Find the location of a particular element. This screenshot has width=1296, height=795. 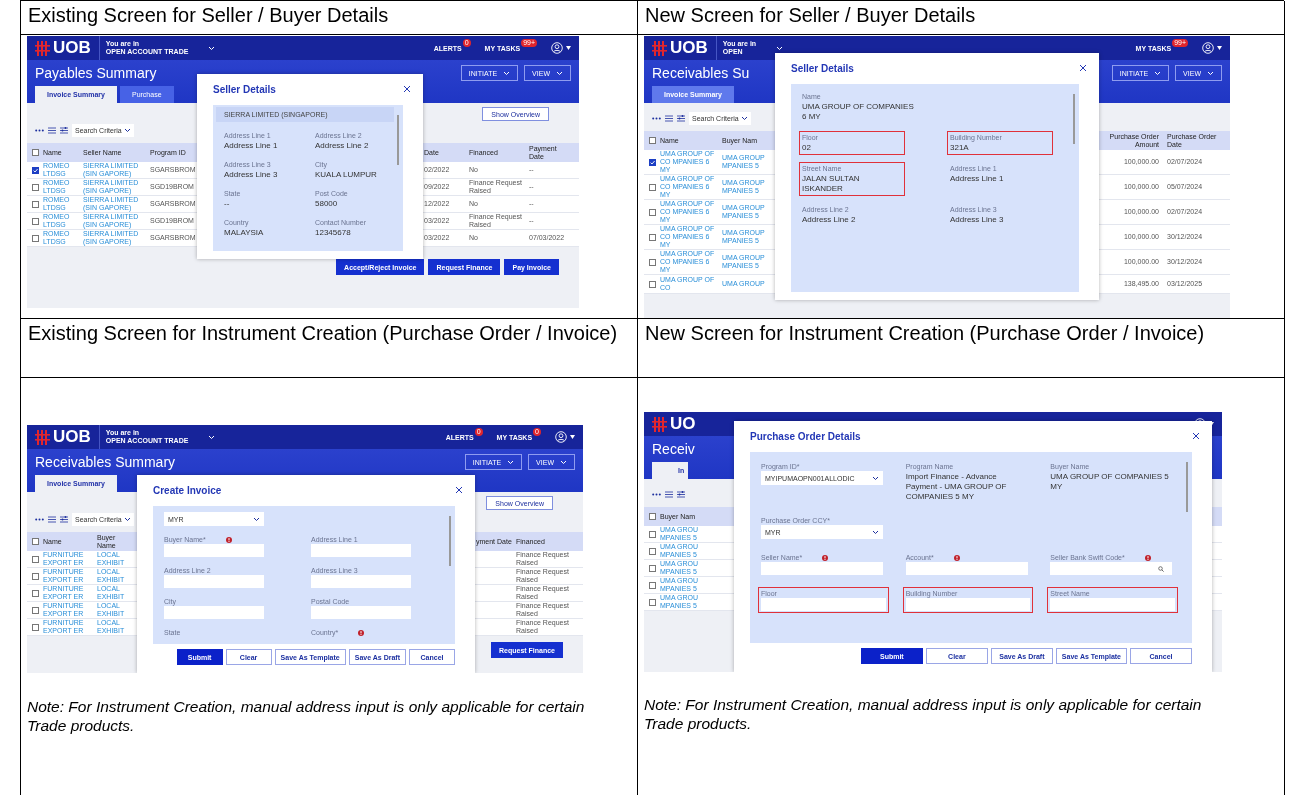

field-value: KUALA LUMPUR is located at coordinates (346, 175).